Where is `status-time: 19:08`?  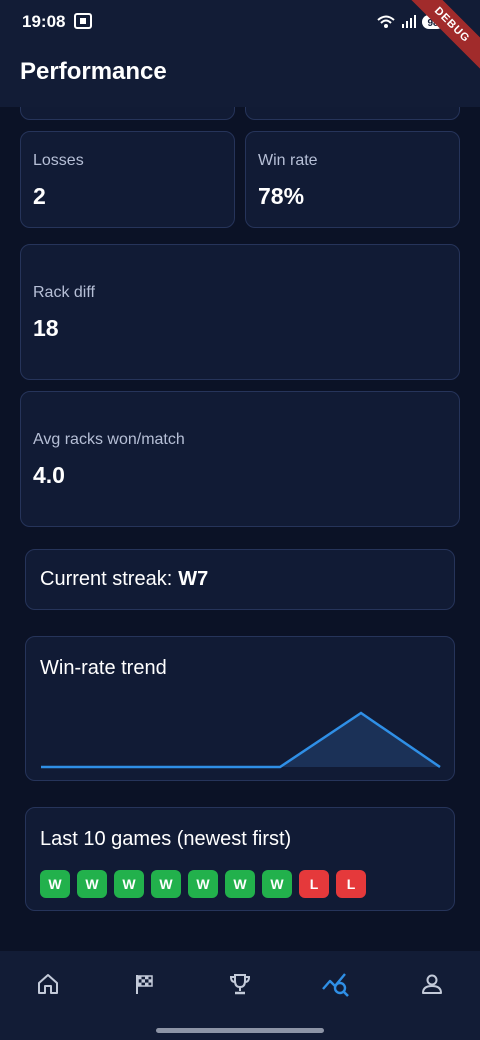 status-time: 19:08 is located at coordinates (44, 21).